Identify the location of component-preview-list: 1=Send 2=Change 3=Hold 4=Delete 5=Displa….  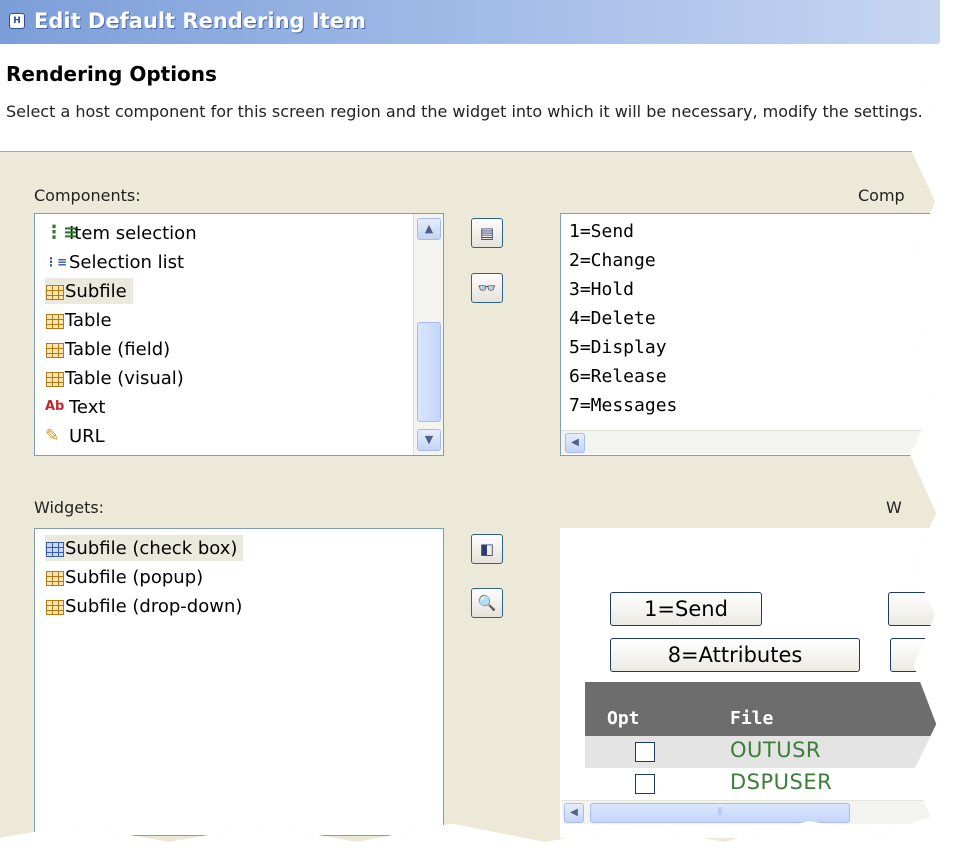
(750, 334).